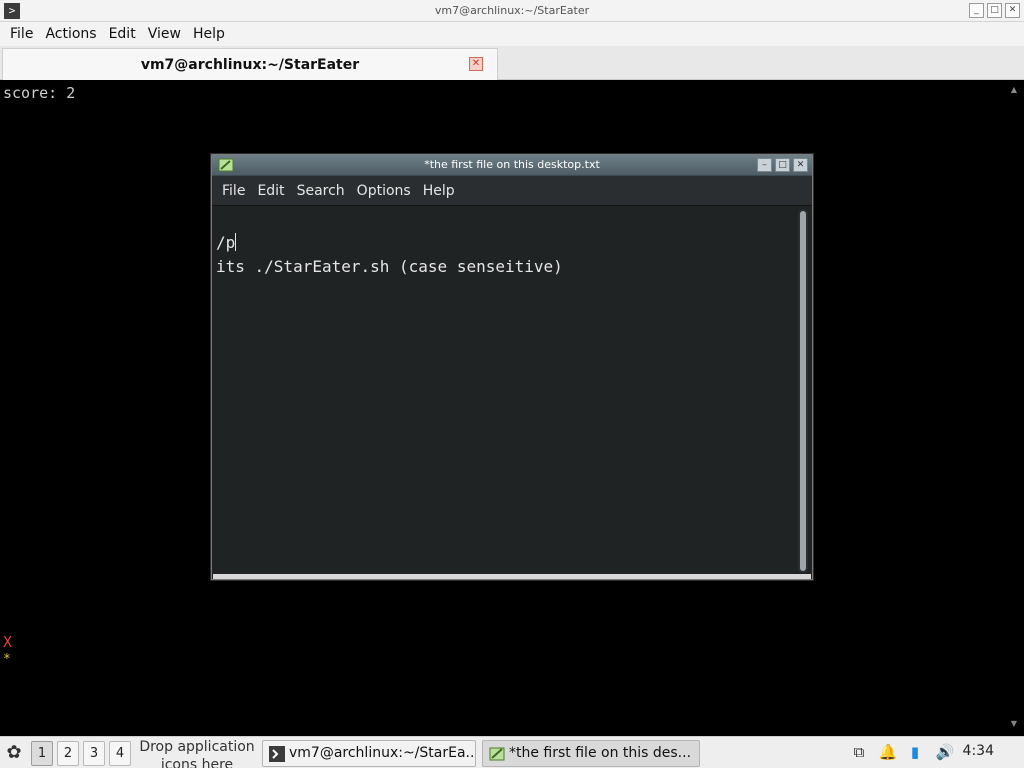 This screenshot has width=1024, height=768. I want to click on menu-help: Help, so click(209, 34).